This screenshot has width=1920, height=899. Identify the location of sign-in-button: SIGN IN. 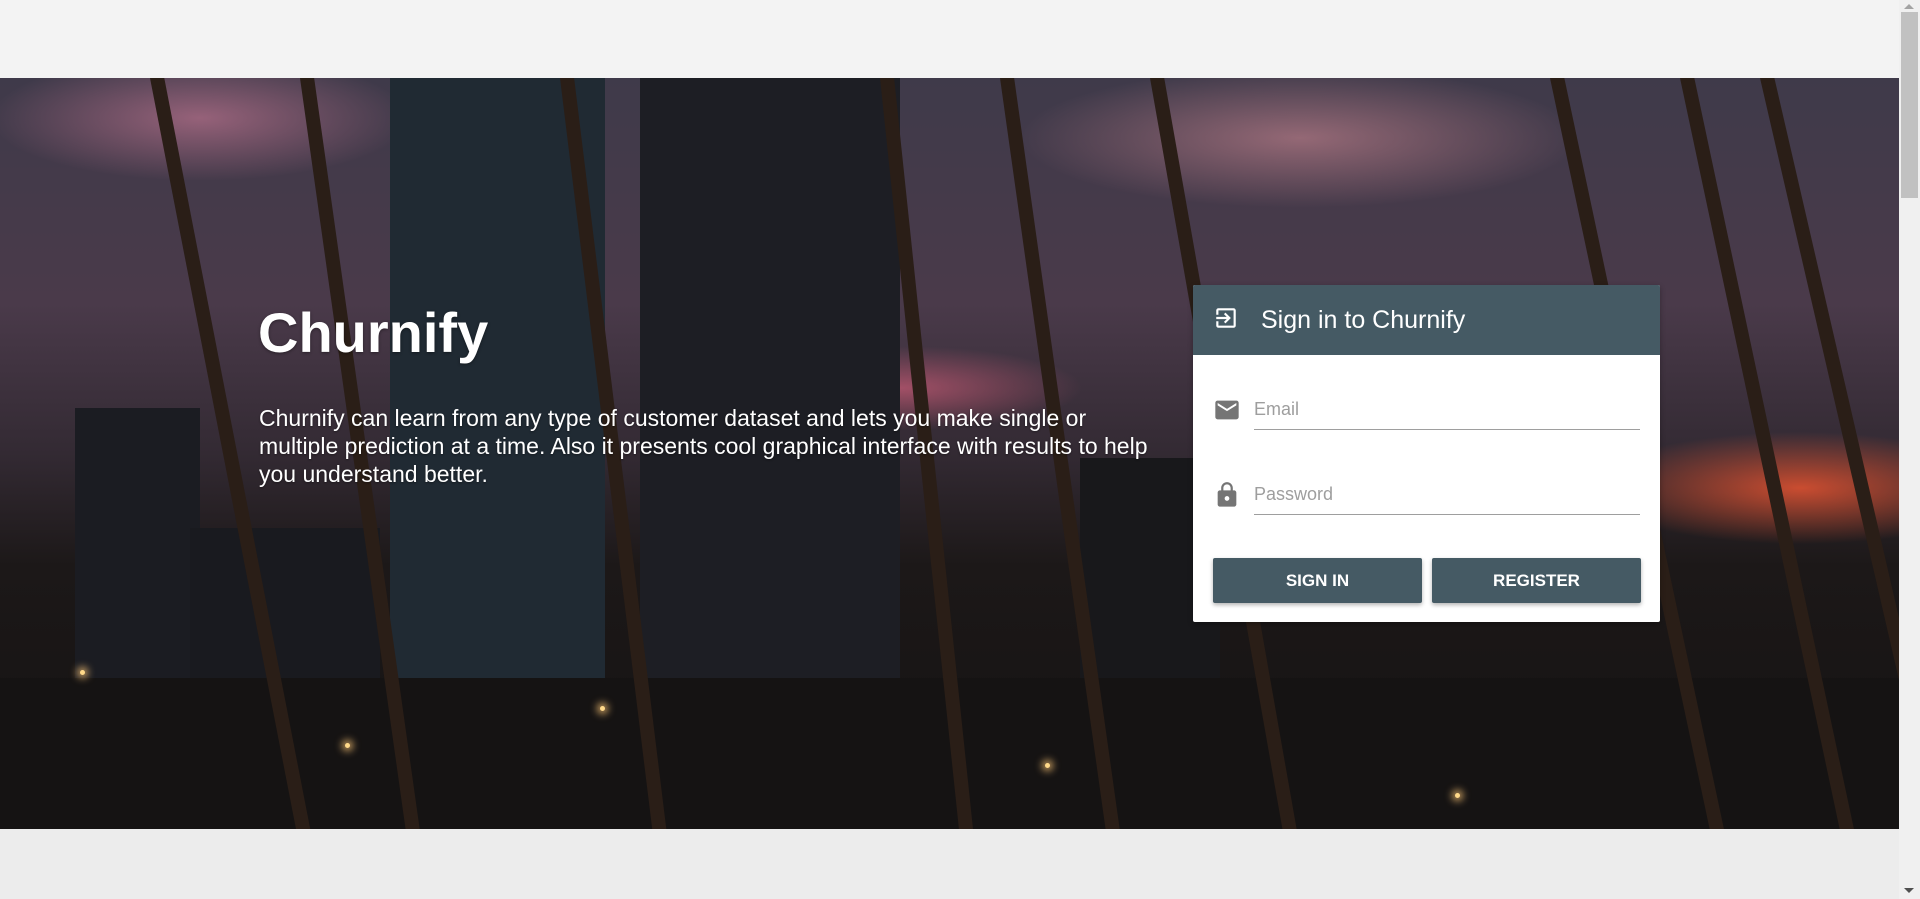
(1317, 580).